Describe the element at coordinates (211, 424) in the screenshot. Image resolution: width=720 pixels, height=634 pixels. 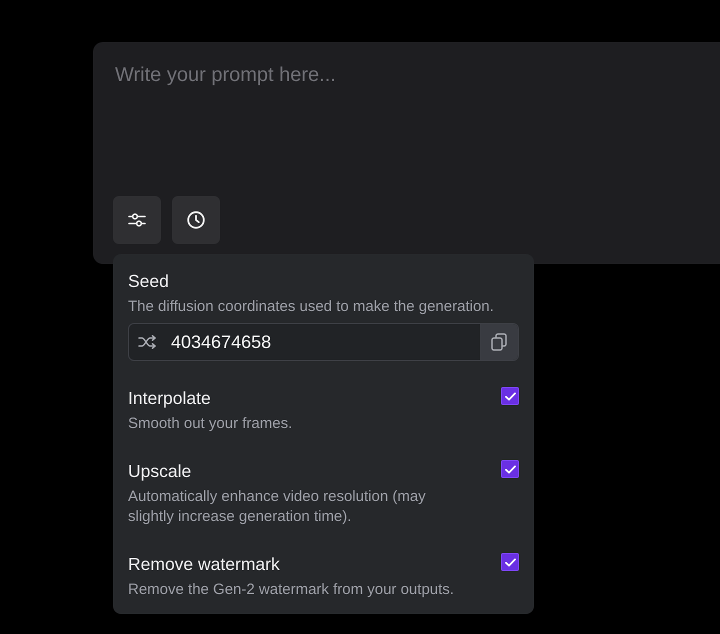
I see `option-description: Smooth out your frames.` at that location.